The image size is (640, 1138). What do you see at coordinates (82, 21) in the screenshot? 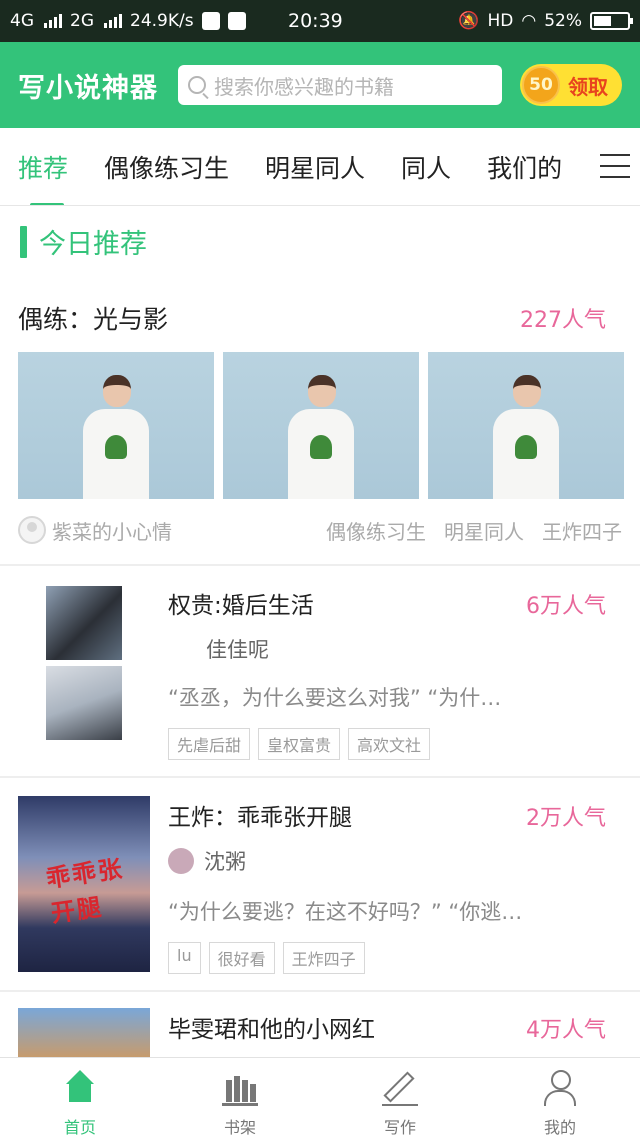
I see `network-label-2g: 2G` at bounding box center [82, 21].